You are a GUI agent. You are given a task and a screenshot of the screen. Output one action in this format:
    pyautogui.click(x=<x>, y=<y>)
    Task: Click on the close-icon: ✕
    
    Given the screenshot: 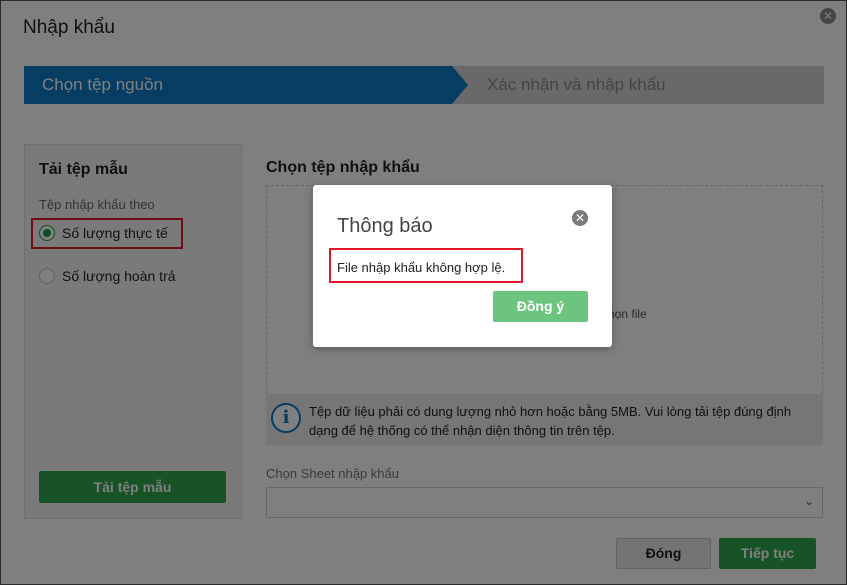 What is the action you would take?
    pyautogui.click(x=580, y=218)
    